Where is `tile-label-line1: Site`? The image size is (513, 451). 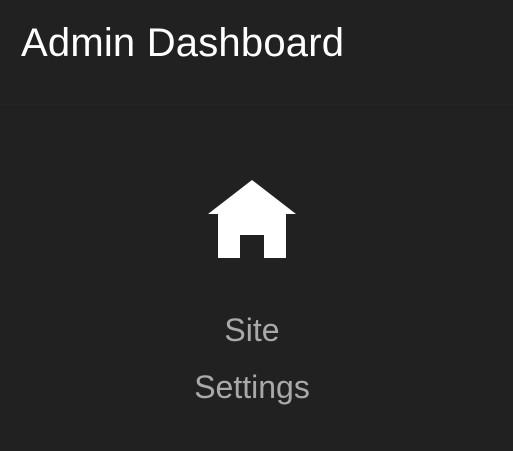 tile-label-line1: Site is located at coordinates (252, 330).